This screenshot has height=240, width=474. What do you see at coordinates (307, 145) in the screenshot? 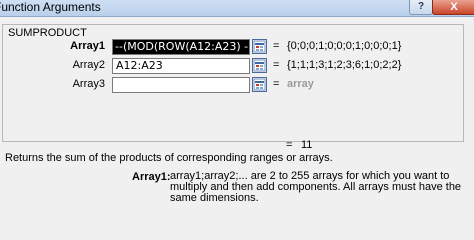
I see `formula-result-value: 11` at bounding box center [307, 145].